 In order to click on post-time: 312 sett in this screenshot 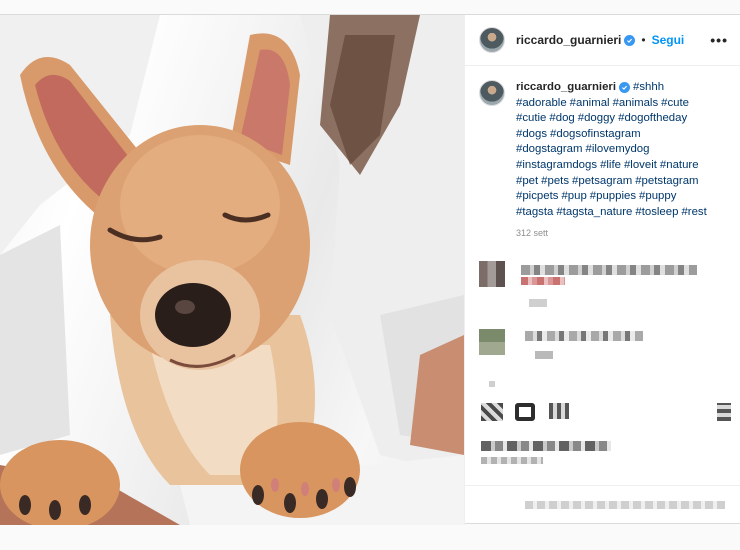, I will do `click(532, 233)`.